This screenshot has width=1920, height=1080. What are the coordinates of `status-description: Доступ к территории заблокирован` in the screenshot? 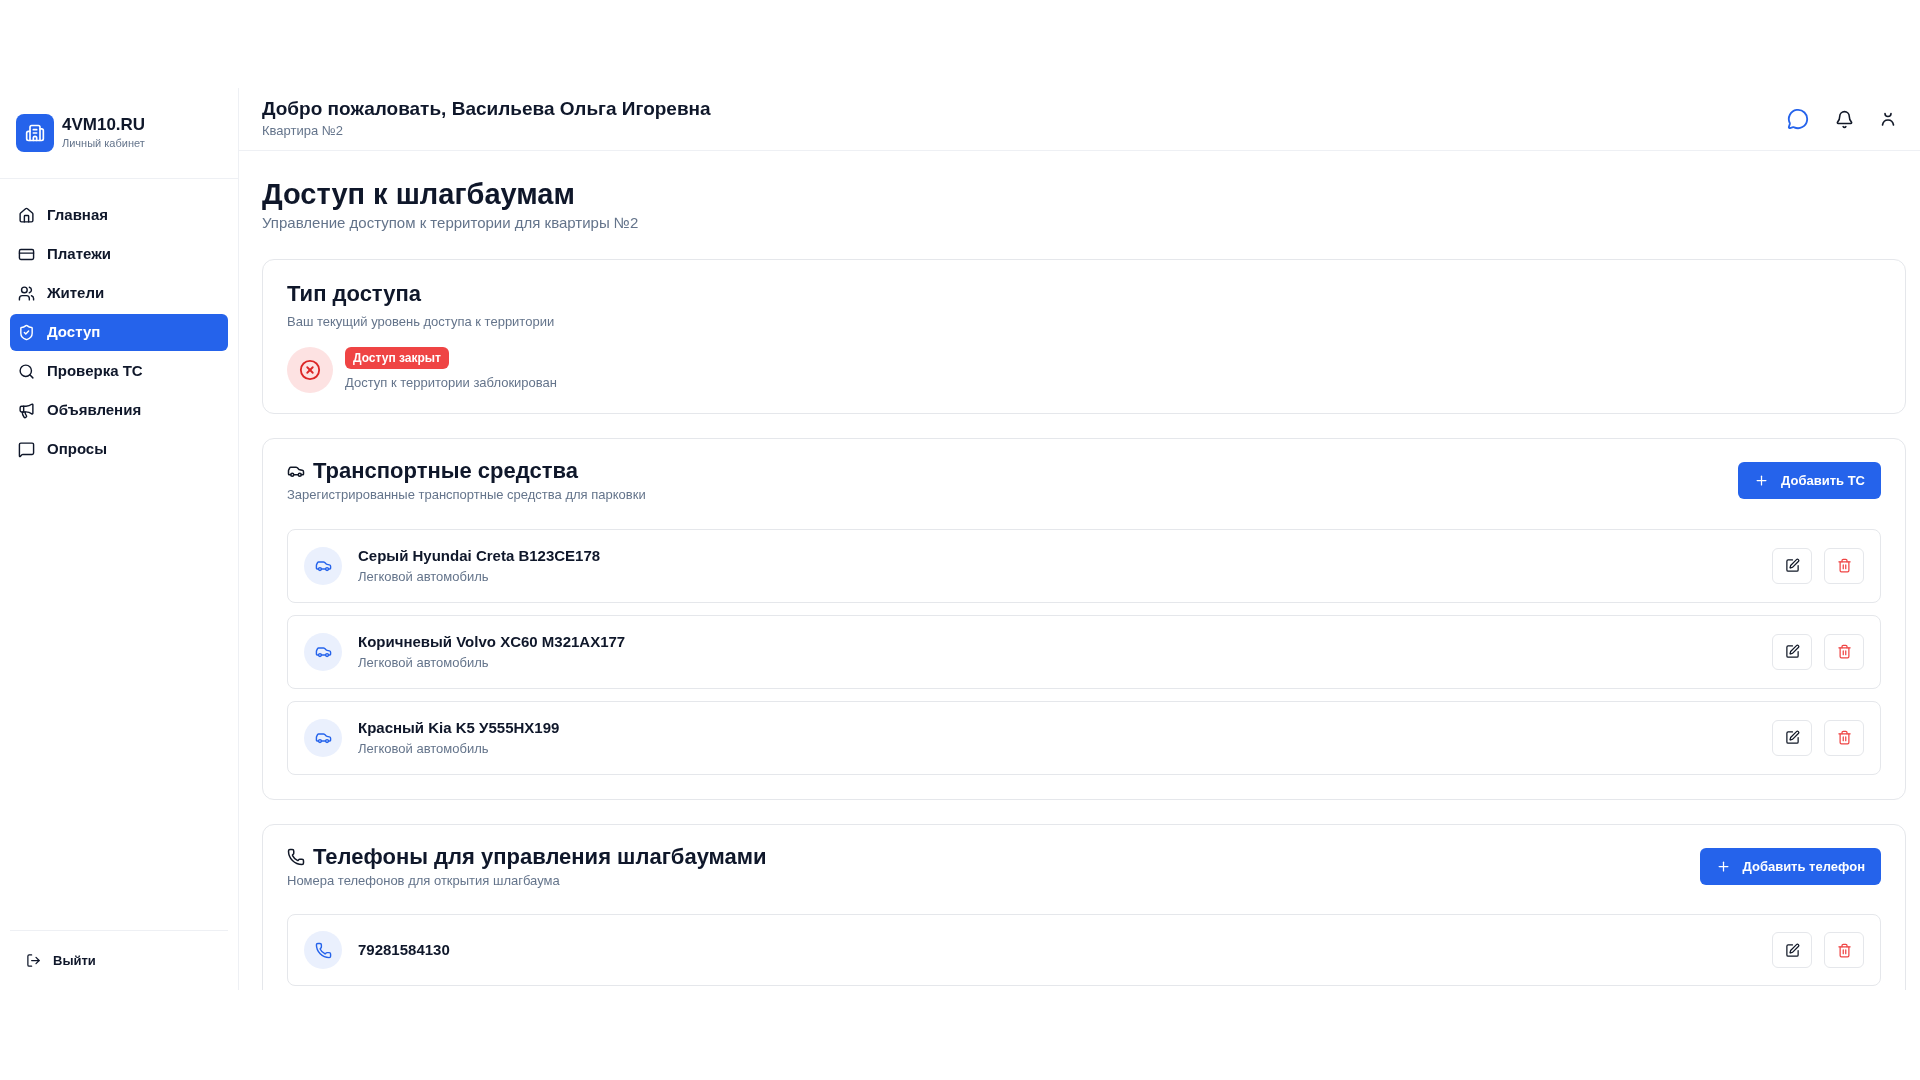 It's located at (451, 383).